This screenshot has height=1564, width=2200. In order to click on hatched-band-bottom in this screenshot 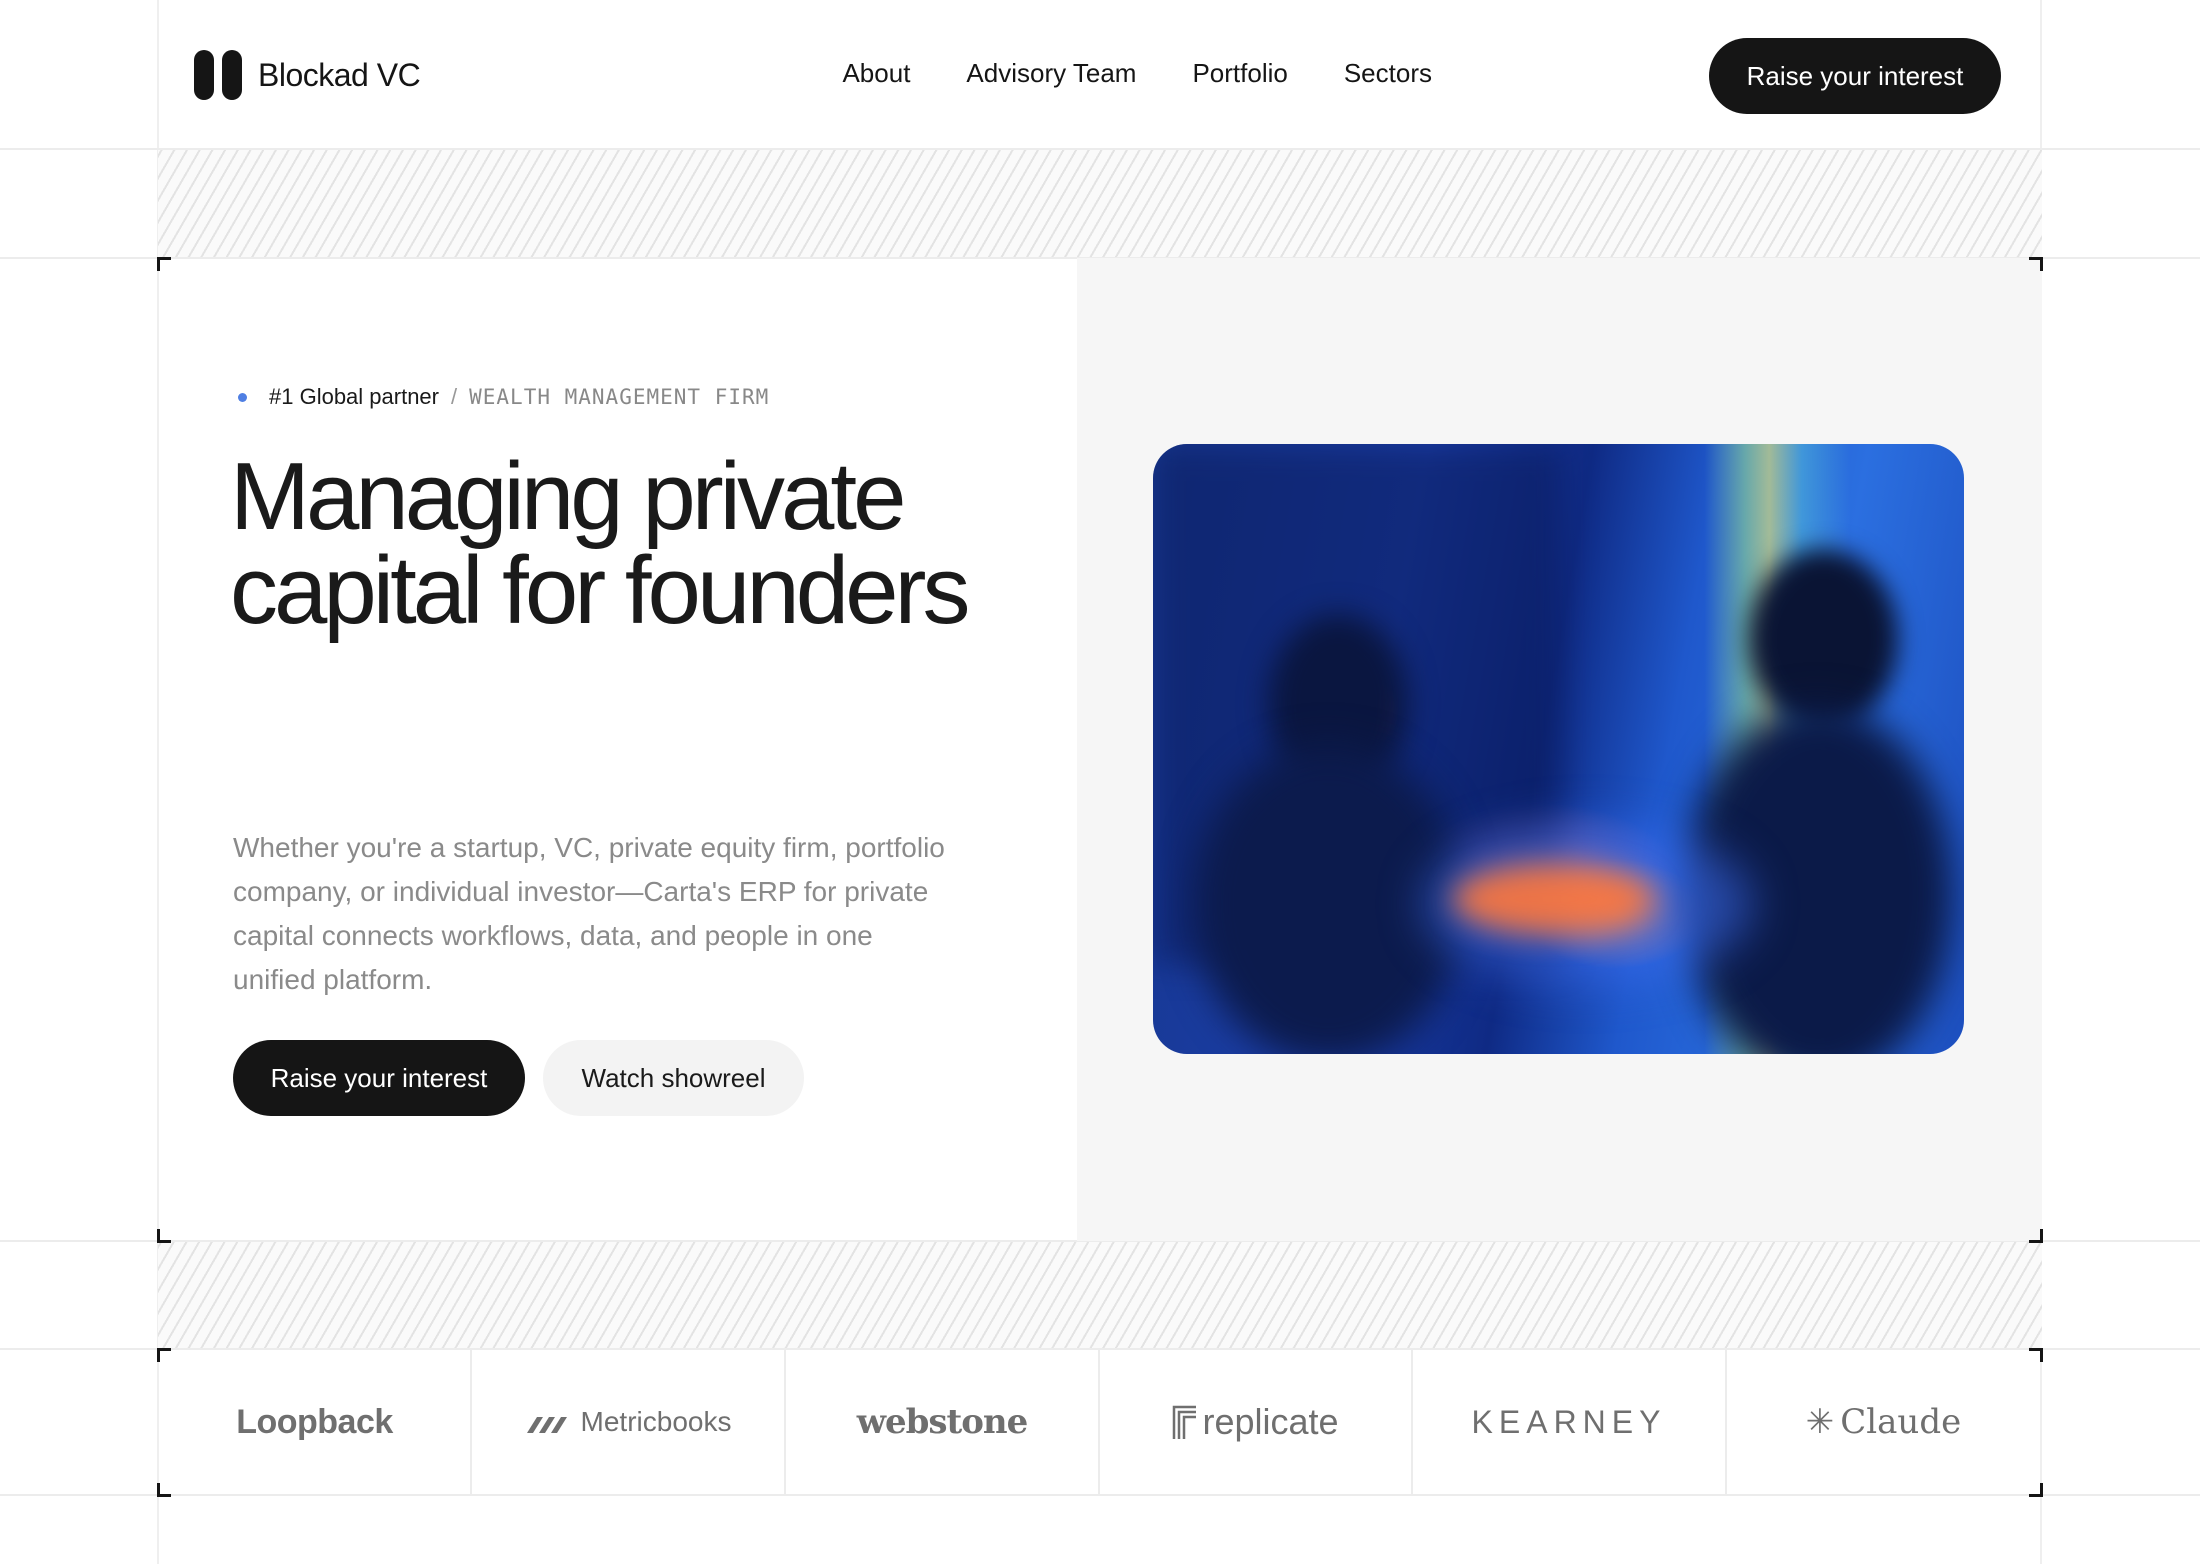, I will do `click(1100, 1295)`.